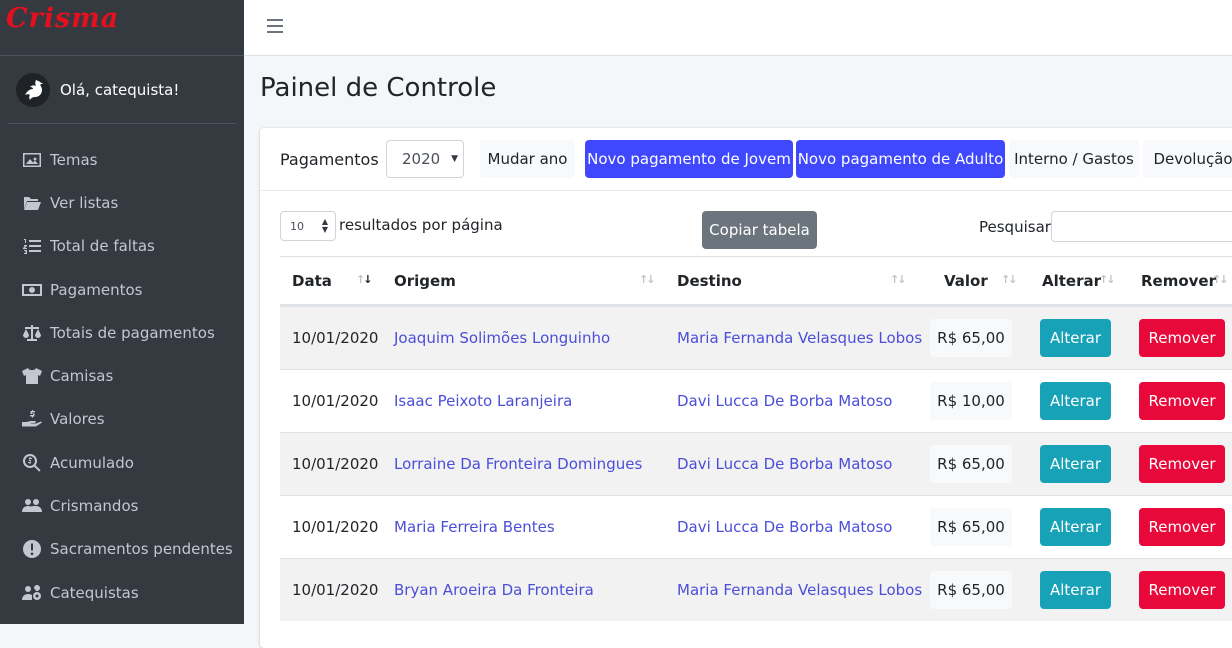 The image size is (1232, 648). I want to click on new-adult-payment-button: Novo pagamento de Adulto, so click(900, 159).